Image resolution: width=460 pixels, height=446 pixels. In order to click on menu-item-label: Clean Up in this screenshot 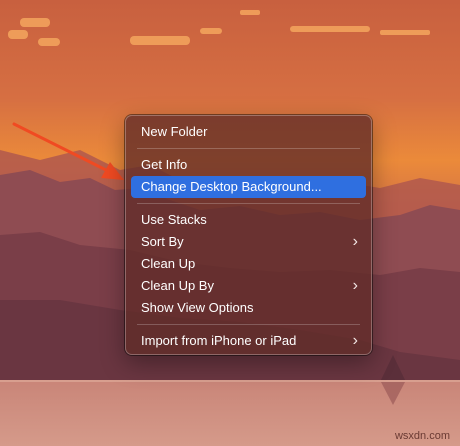, I will do `click(168, 263)`.